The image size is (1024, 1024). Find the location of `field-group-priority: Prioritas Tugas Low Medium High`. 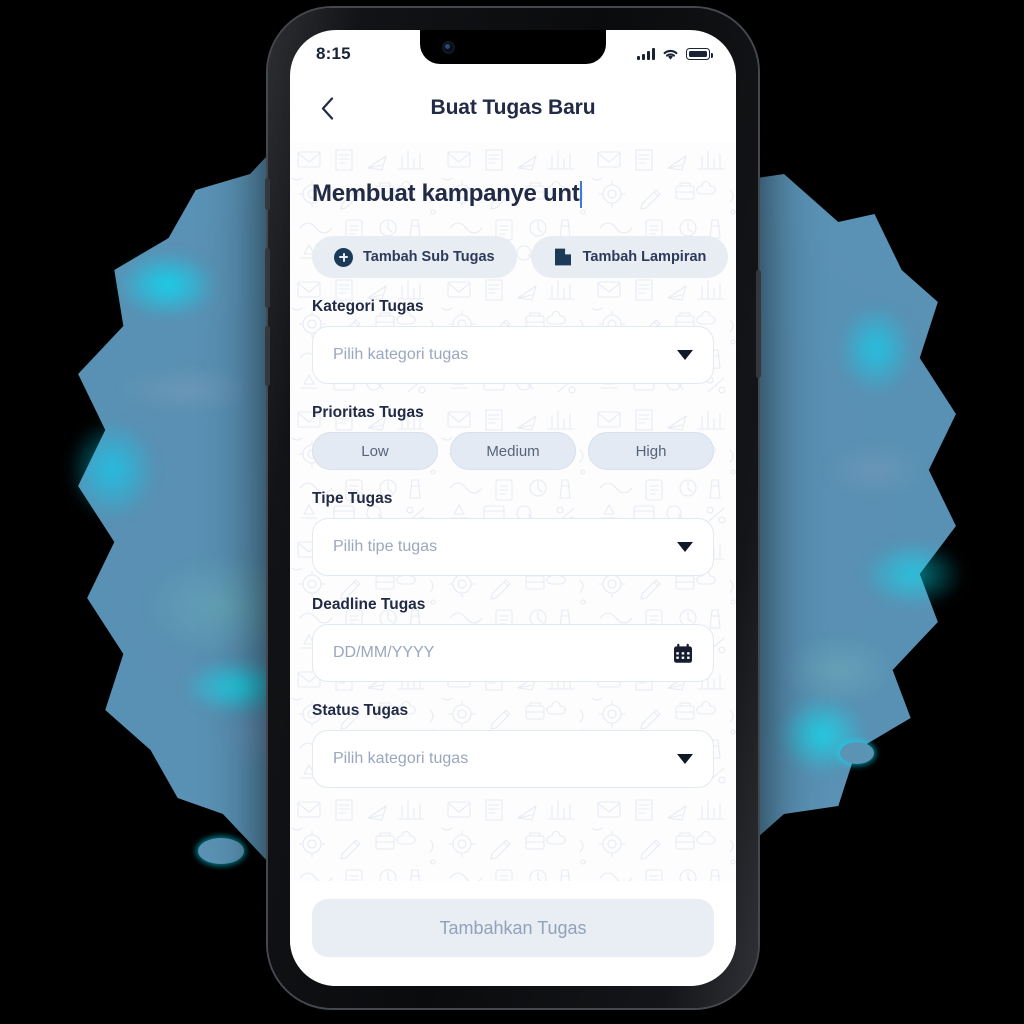

field-group-priority: Prioritas Tugas Low Medium High is located at coordinates (513, 437).